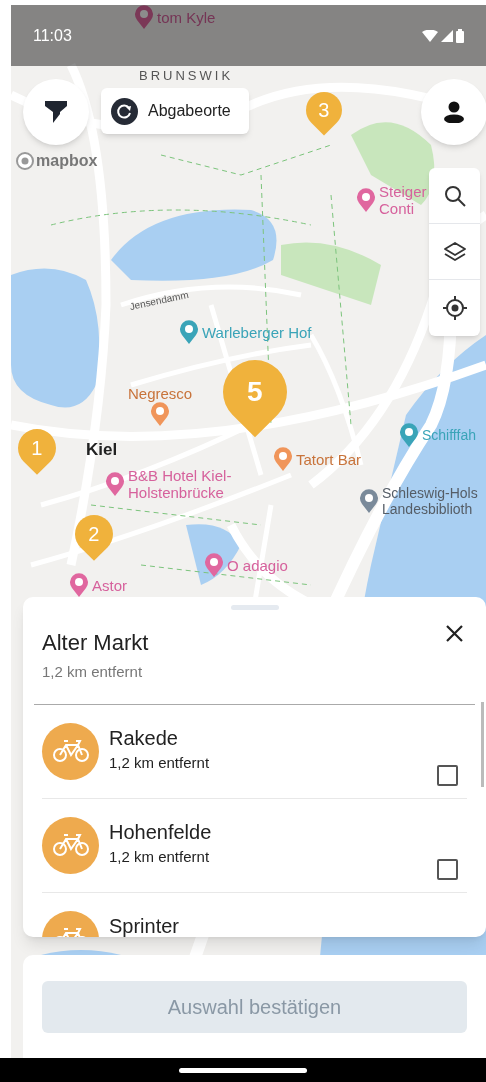 This screenshot has width=486, height=1082. I want to click on filter-icon, so click(56, 112).